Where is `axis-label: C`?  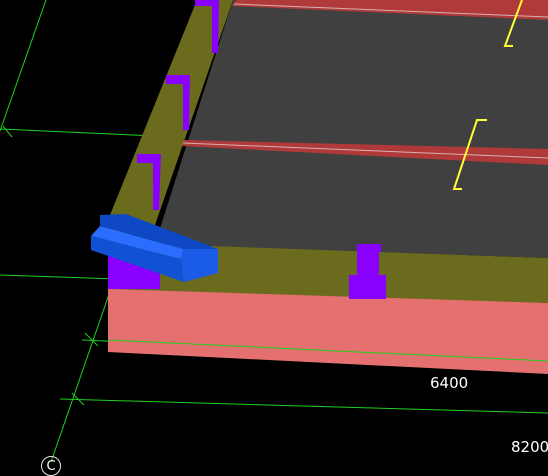 axis-label: C is located at coordinates (51, 466).